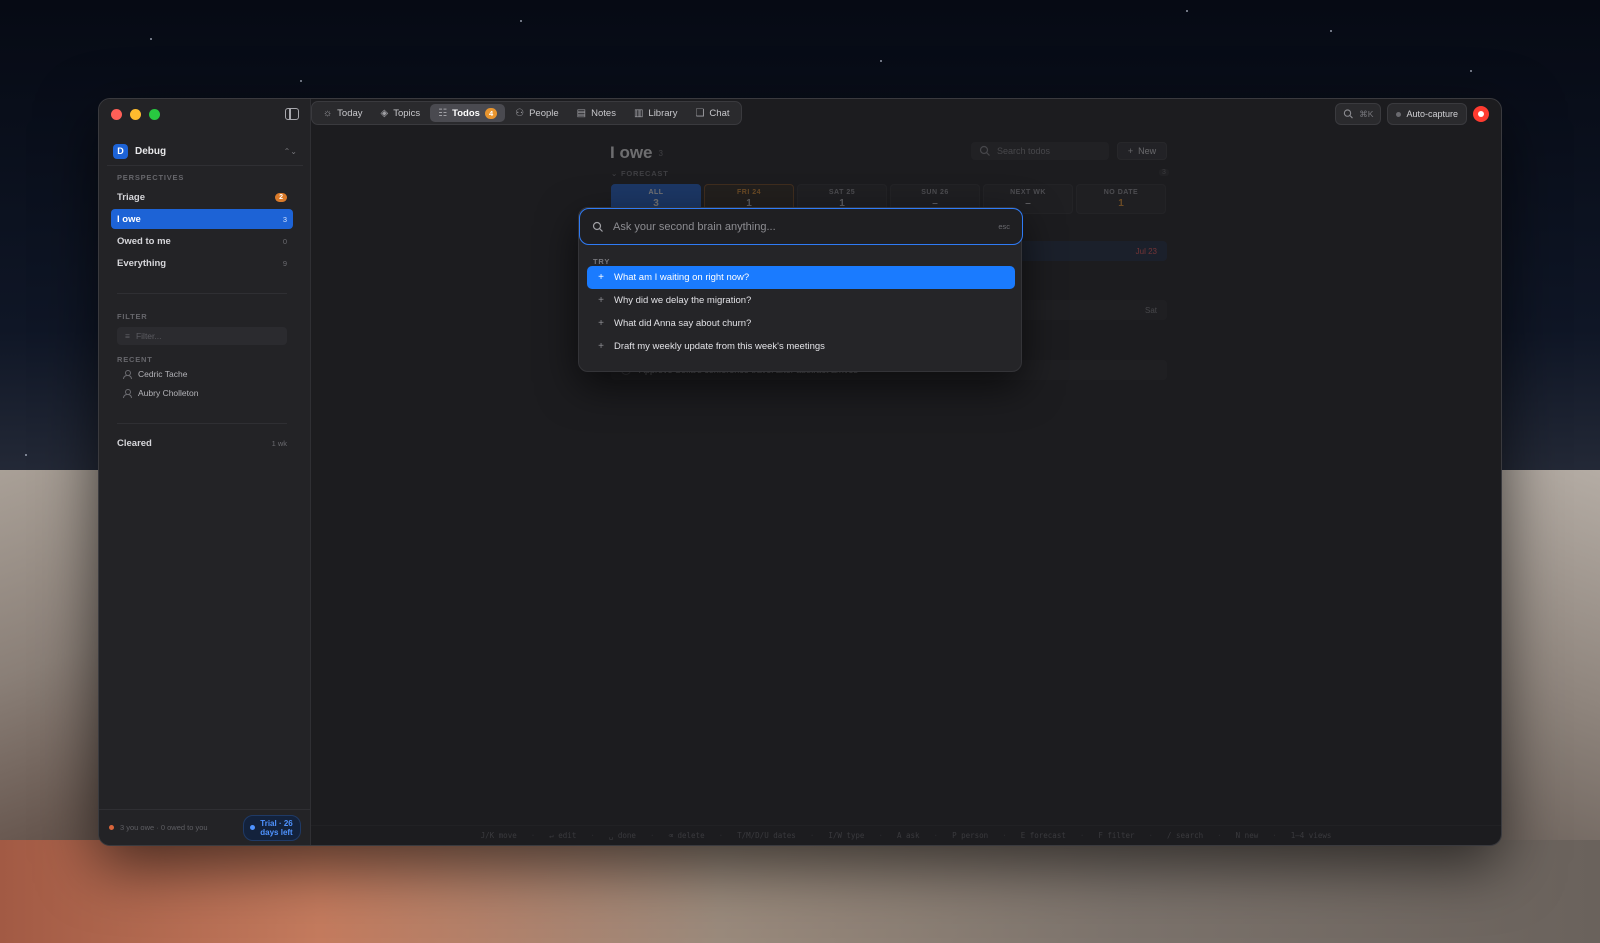 This screenshot has height=943, width=1600. What do you see at coordinates (683, 323) in the screenshot?
I see `suggestion-label: What did Anna say about churn?` at bounding box center [683, 323].